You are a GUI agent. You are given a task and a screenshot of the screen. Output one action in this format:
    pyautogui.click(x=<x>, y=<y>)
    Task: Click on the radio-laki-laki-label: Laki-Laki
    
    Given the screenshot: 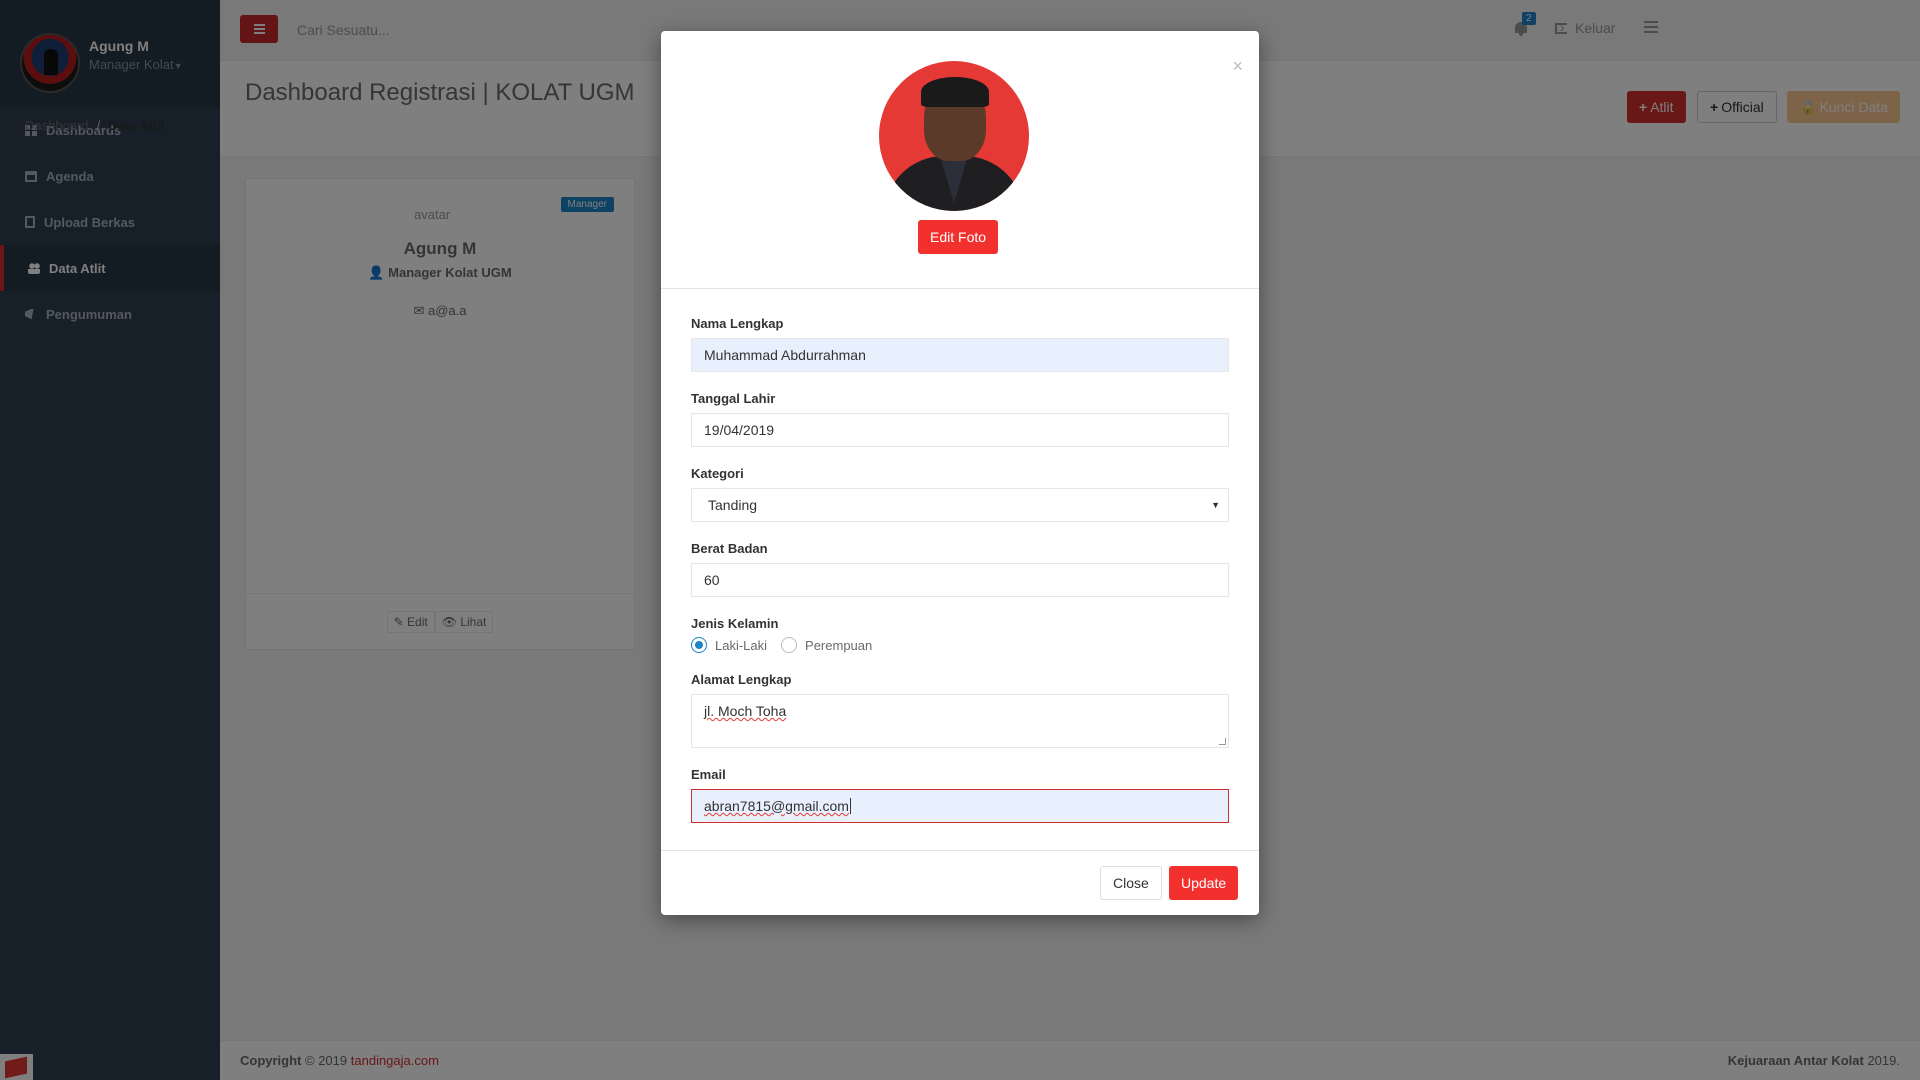 What is the action you would take?
    pyautogui.click(x=741, y=645)
    